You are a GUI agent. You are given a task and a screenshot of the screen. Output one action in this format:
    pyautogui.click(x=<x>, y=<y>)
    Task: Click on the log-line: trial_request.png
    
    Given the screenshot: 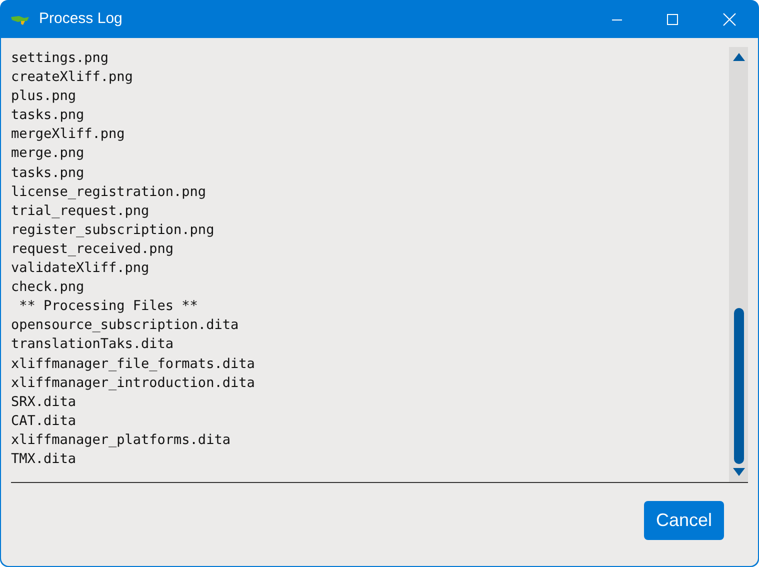 What is the action you would take?
    pyautogui.click(x=80, y=211)
    